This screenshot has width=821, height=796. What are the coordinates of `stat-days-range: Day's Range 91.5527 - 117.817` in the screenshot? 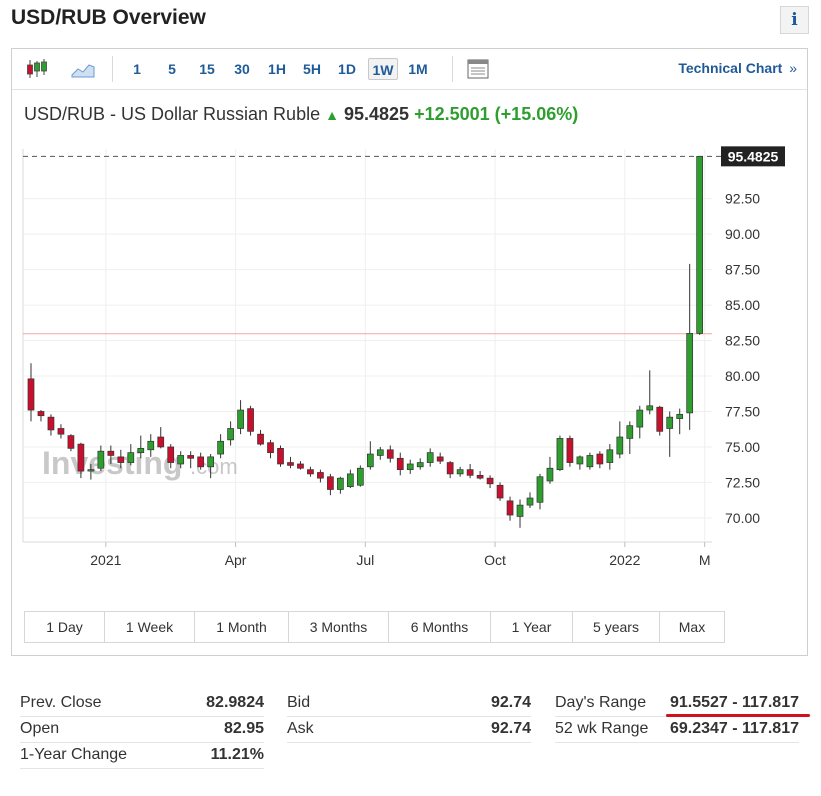 It's located at (677, 703).